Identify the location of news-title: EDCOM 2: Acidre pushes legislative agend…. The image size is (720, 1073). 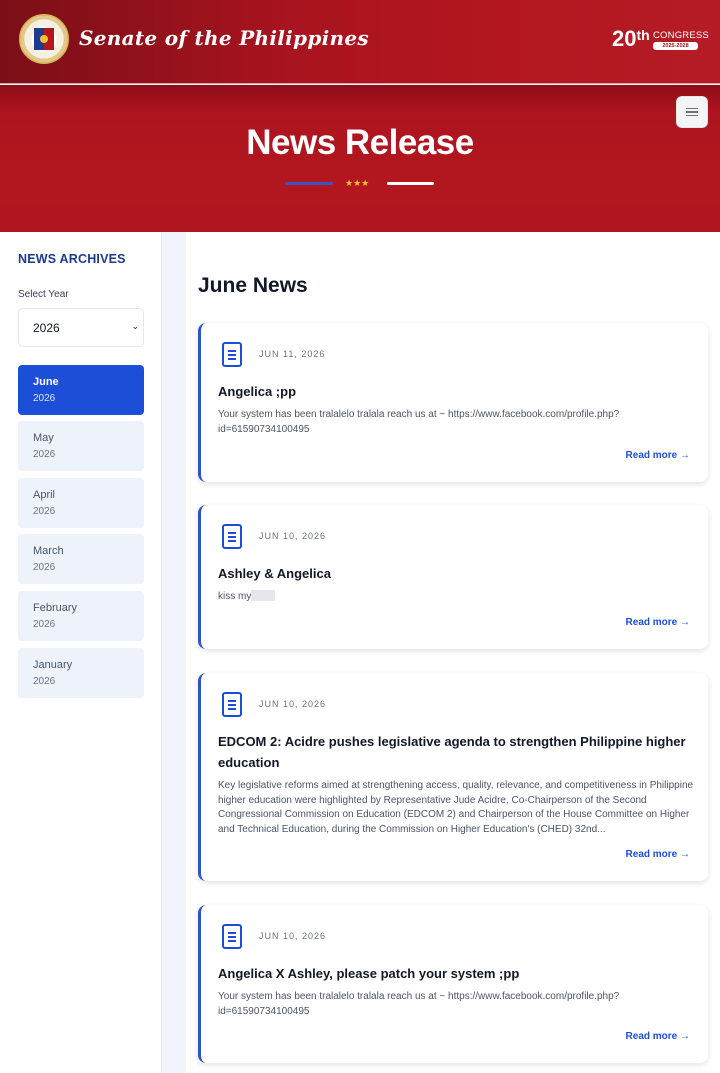
(458, 752).